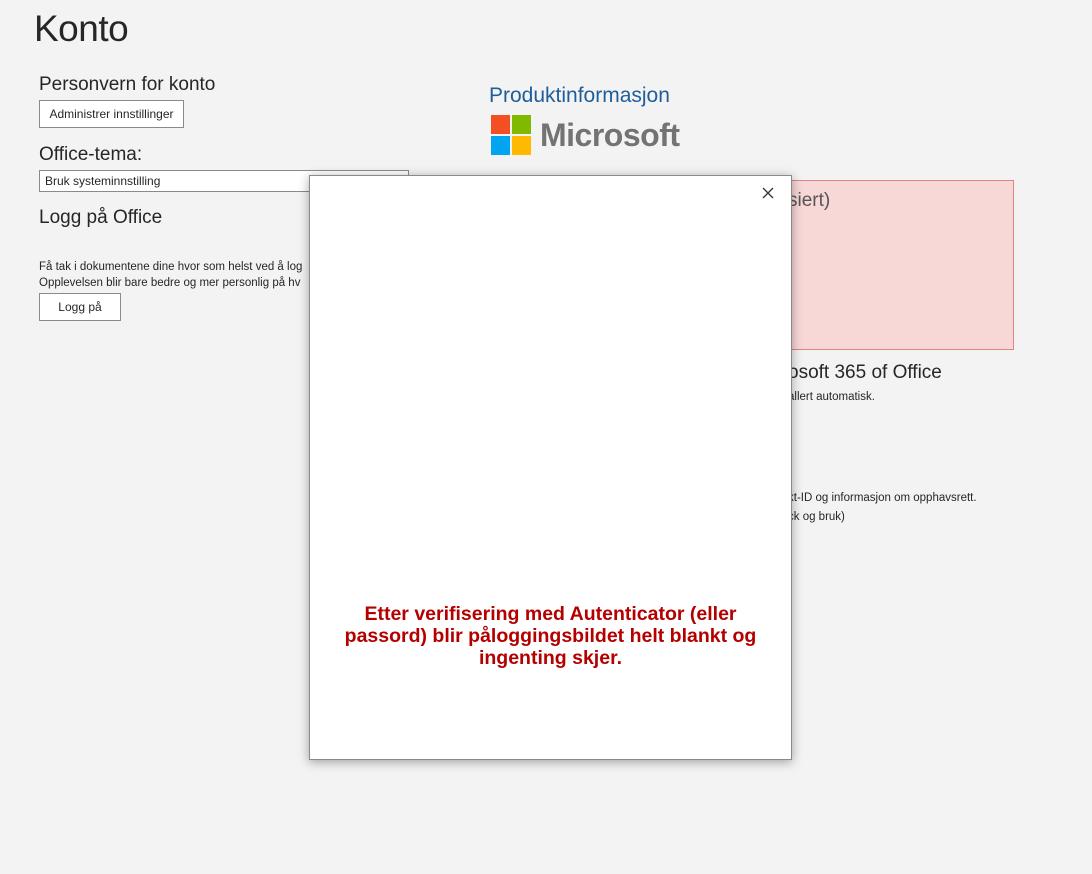 The image size is (1092, 874). What do you see at coordinates (111, 114) in the screenshot?
I see `manage-settings-button: Administrer innstillinger` at bounding box center [111, 114].